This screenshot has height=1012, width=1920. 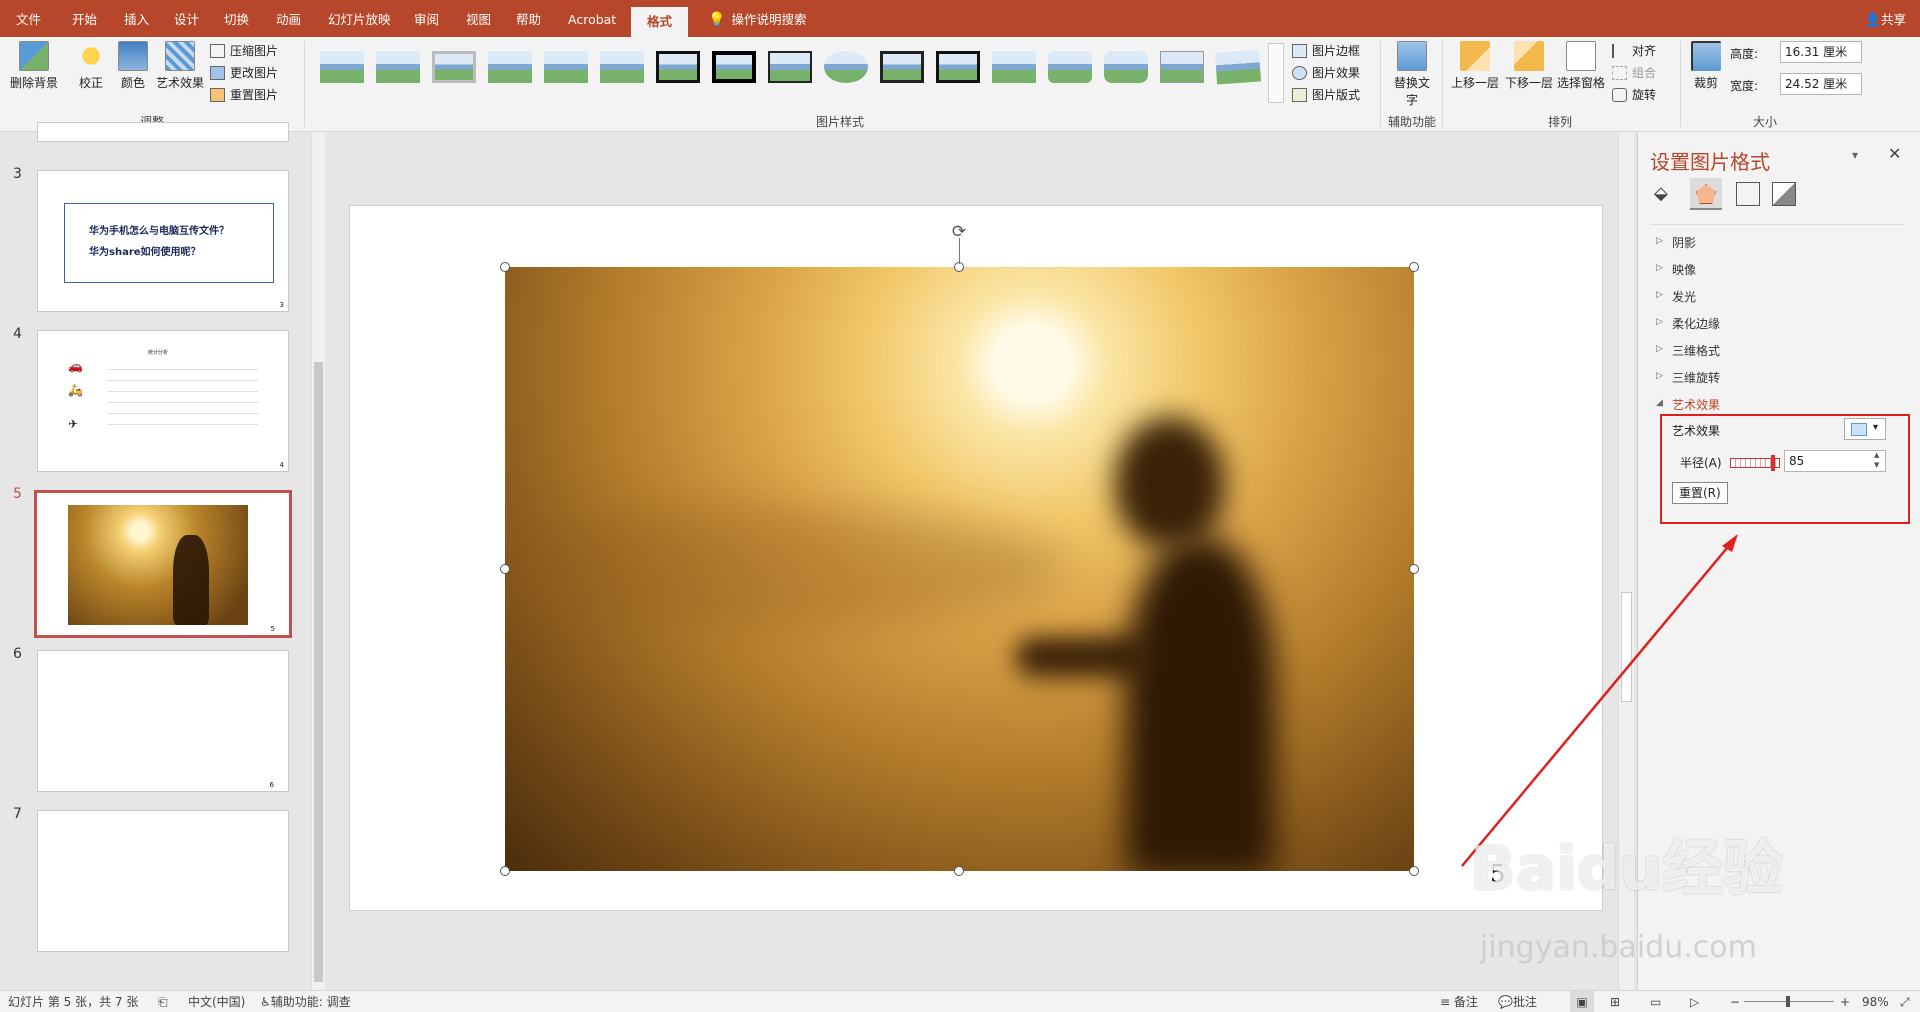 I want to click on resize-handle-bottom-right, so click(x=1414, y=871).